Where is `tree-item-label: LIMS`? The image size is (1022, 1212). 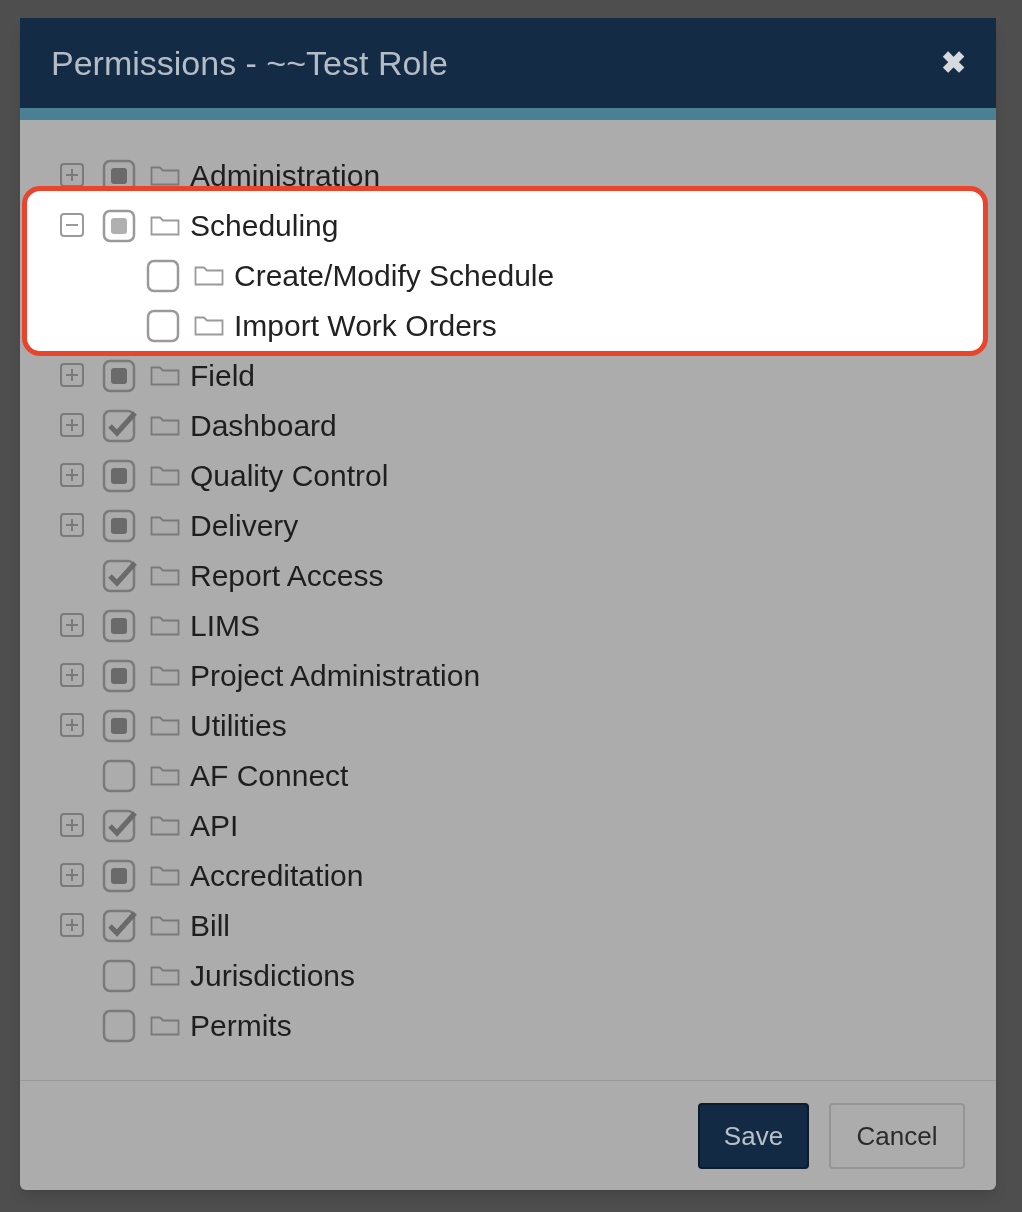 tree-item-label: LIMS is located at coordinates (225, 625).